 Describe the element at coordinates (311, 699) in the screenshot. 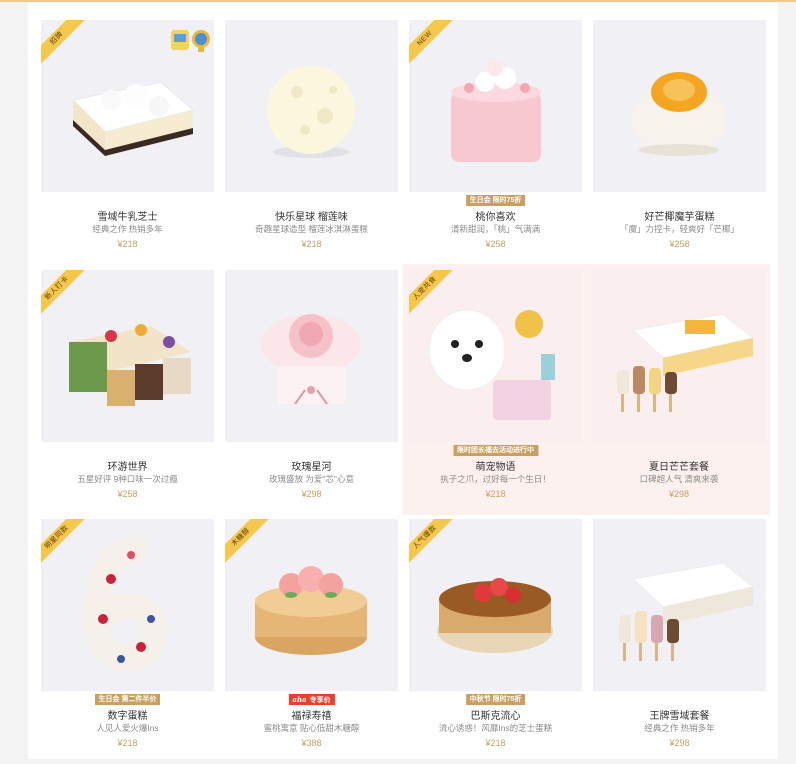

I see `promo-label: aha 专享价` at that location.